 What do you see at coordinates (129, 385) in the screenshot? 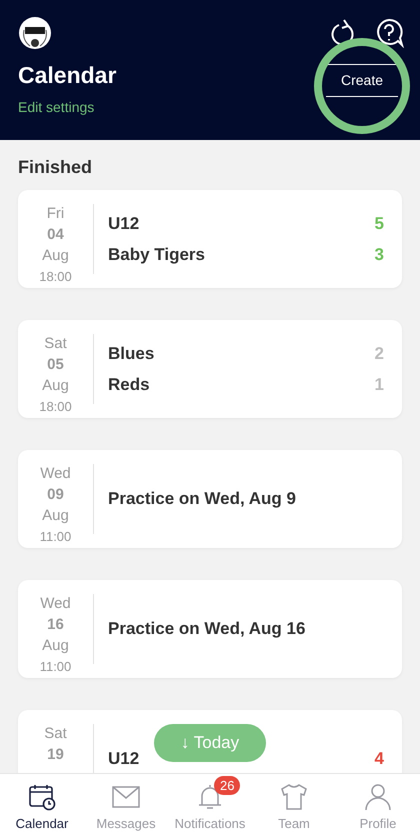
I see `team-name: Reds` at bounding box center [129, 385].